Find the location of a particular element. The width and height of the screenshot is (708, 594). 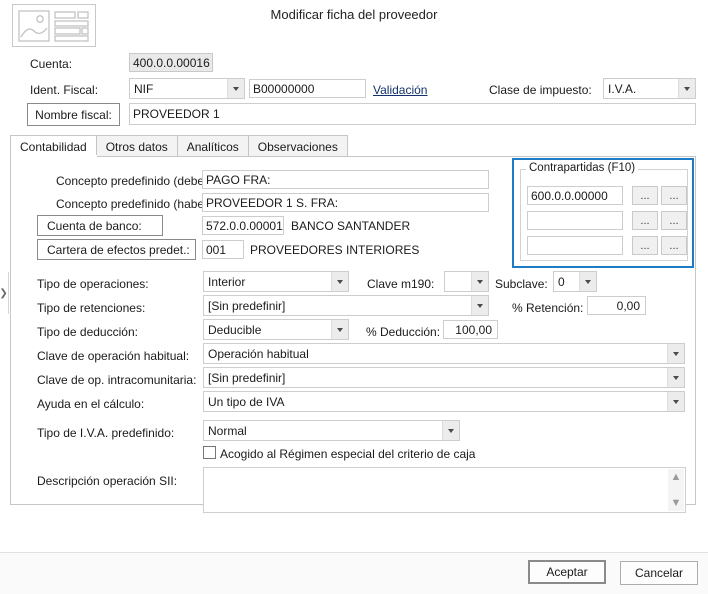

tipo-operaciones-select: Interior is located at coordinates (276, 281).